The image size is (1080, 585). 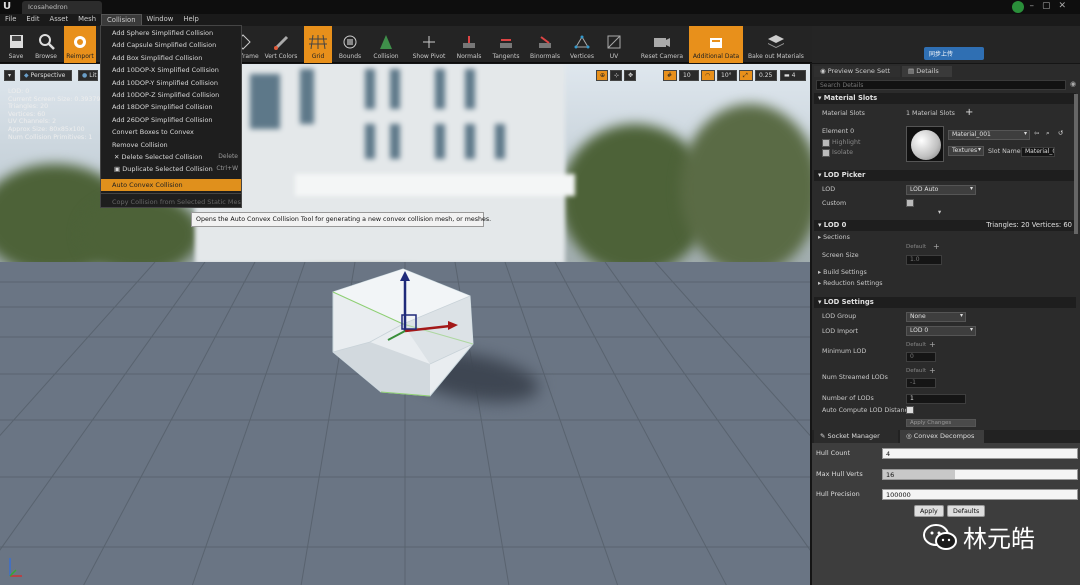 What do you see at coordinates (171, 145) in the screenshot?
I see `menu-remove-collision: Remove Collision` at bounding box center [171, 145].